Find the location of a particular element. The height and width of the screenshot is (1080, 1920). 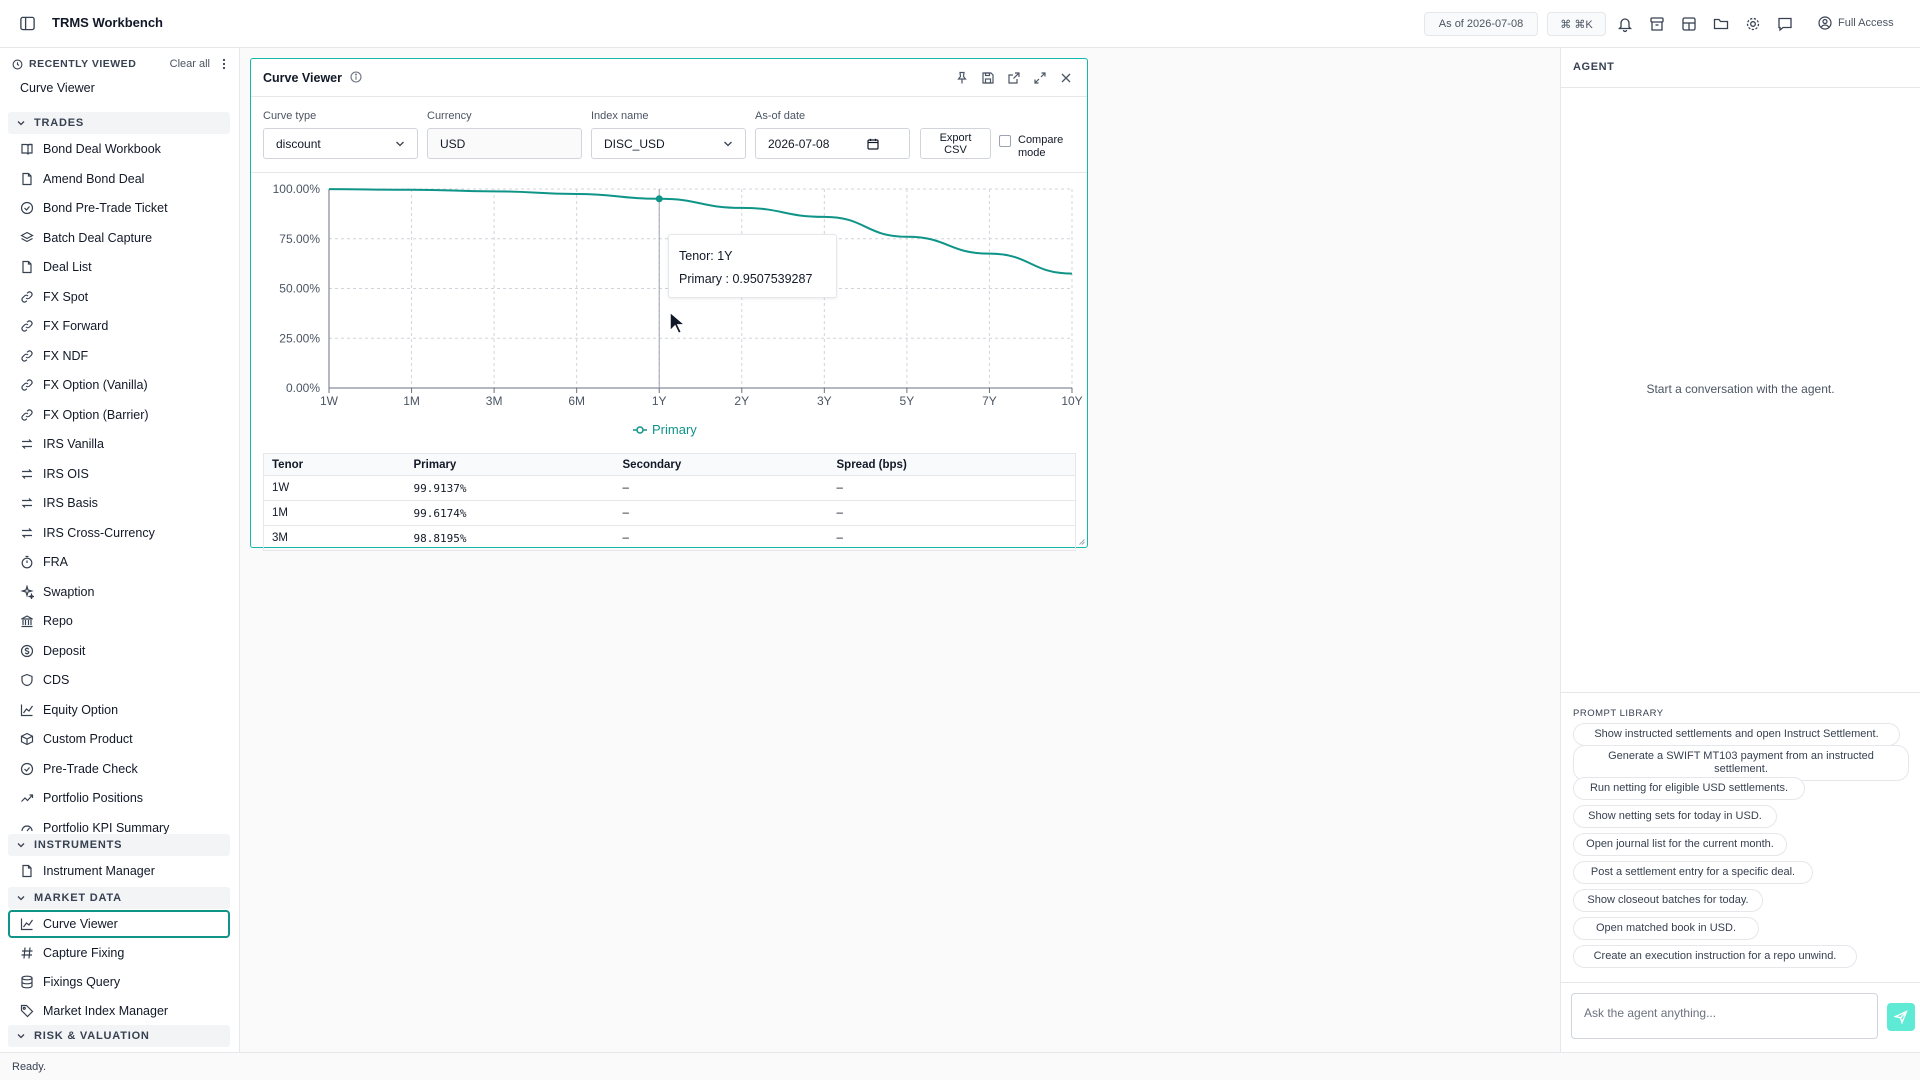

layout-icon is located at coordinates (1689, 24).